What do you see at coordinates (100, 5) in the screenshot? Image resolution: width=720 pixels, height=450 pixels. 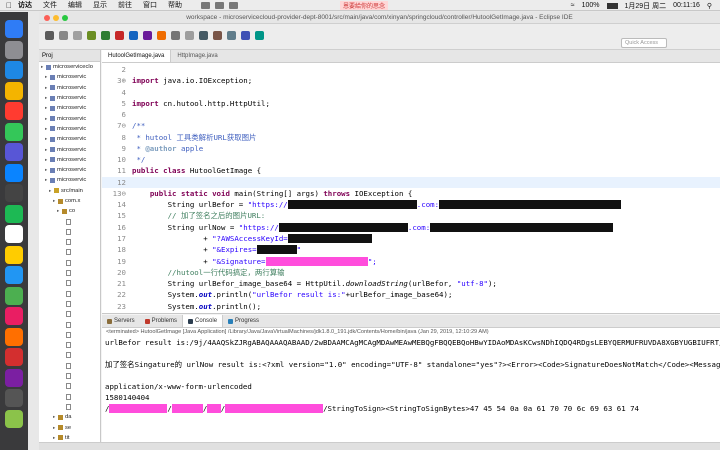 I see `menu-item: 显示` at bounding box center [100, 5].